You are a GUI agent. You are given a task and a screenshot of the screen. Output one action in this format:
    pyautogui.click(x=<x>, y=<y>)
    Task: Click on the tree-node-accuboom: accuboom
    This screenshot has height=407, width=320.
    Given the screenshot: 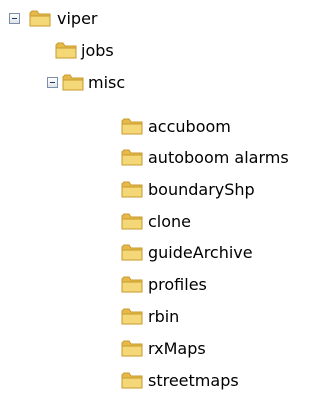 What is the action you would take?
    pyautogui.click(x=216, y=128)
    